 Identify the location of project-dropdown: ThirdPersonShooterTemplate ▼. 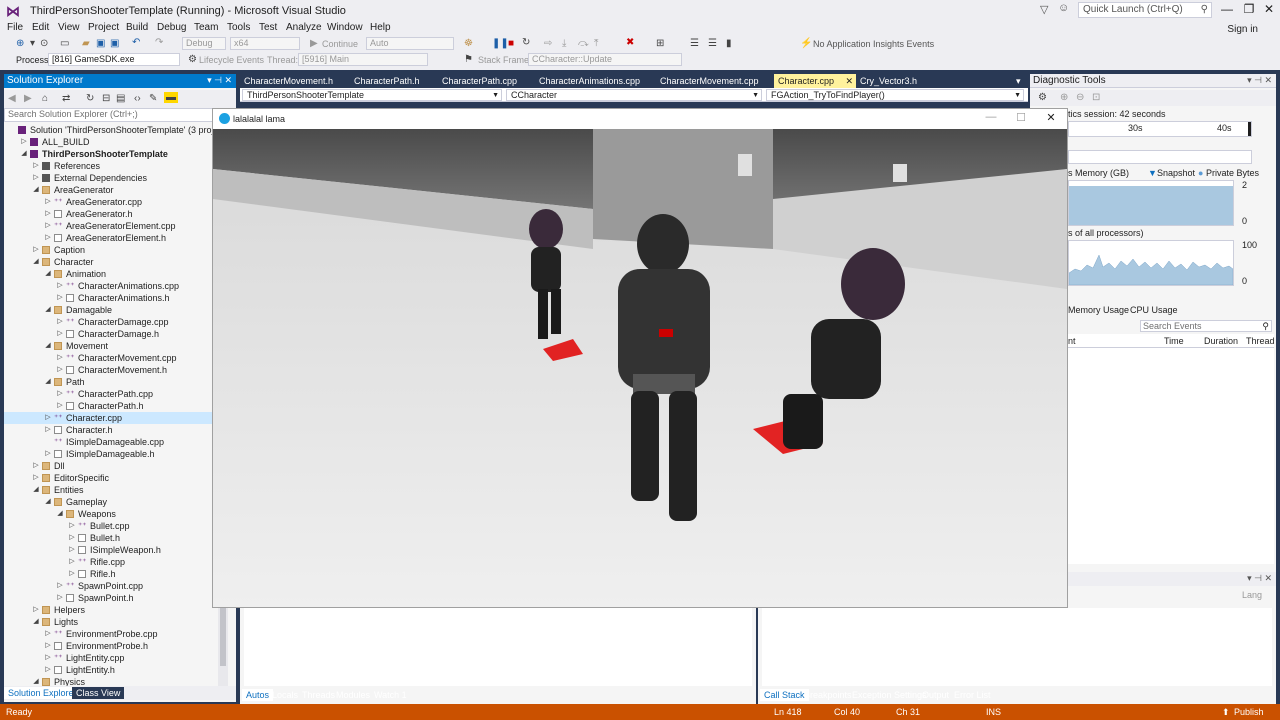
(372, 95).